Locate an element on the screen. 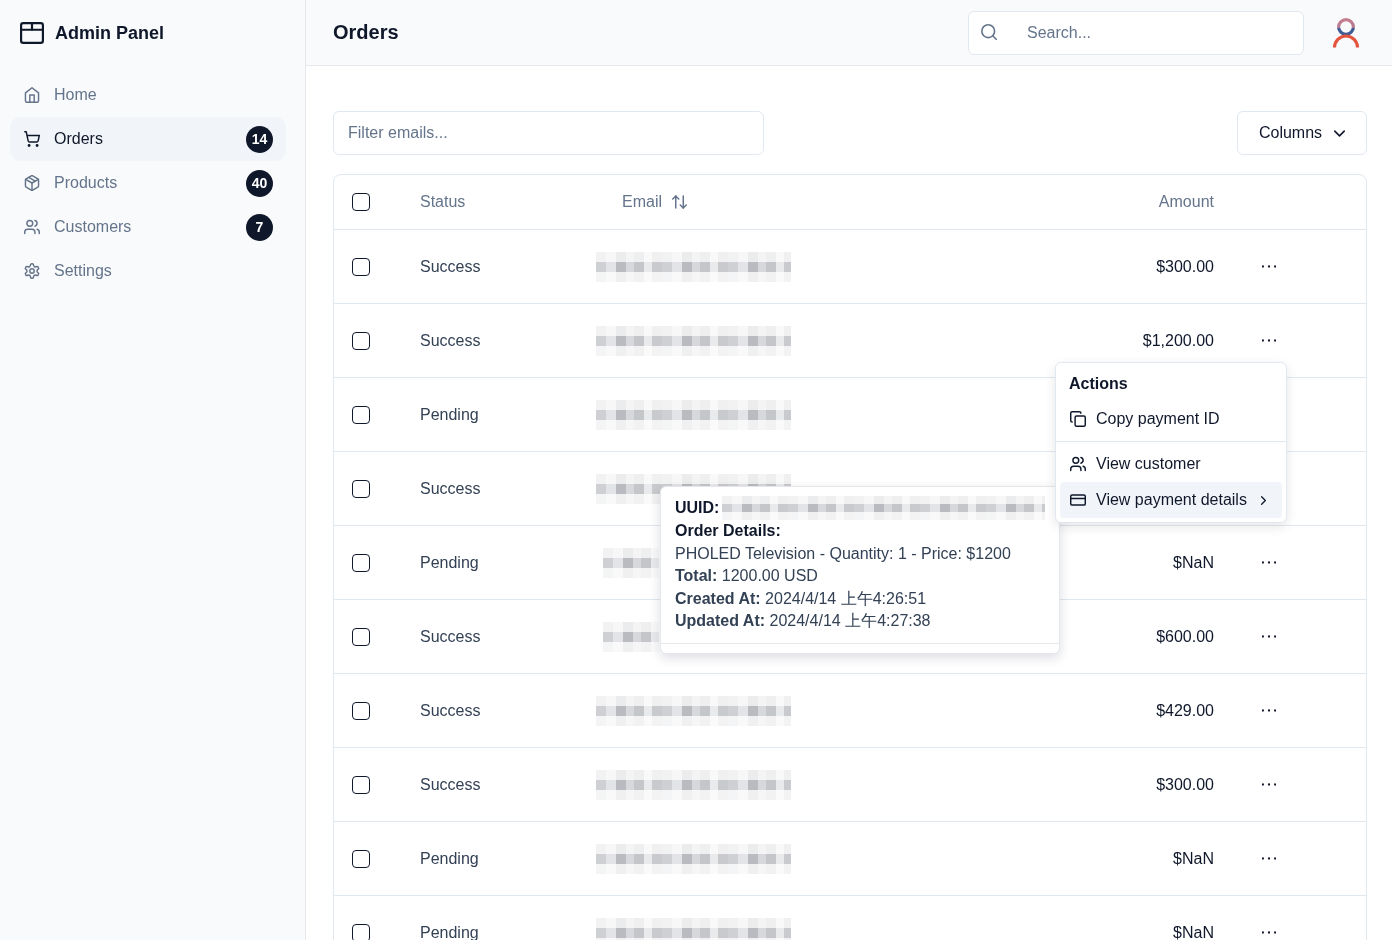 The width and height of the screenshot is (1392, 940). amount-cell: $1,200.00 is located at coordinates (1178, 340).